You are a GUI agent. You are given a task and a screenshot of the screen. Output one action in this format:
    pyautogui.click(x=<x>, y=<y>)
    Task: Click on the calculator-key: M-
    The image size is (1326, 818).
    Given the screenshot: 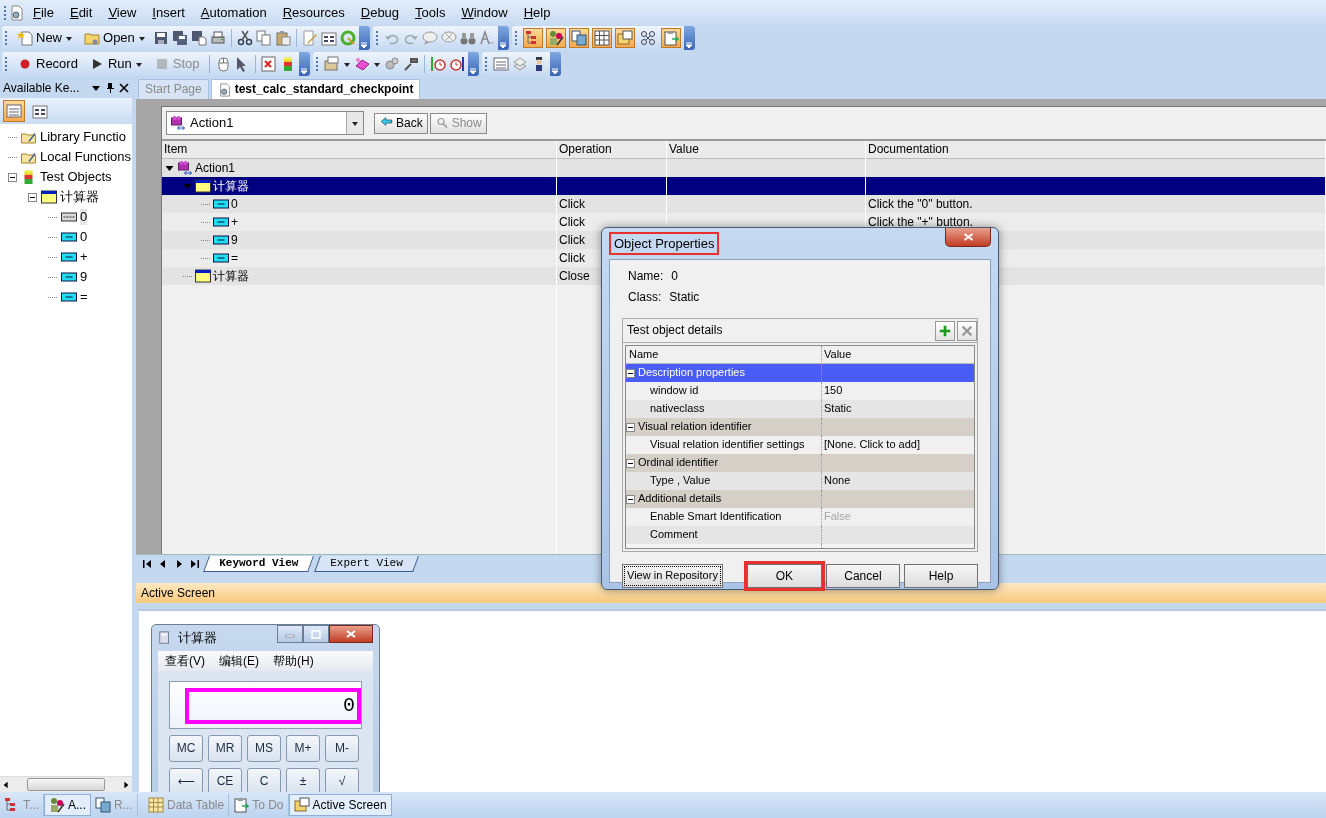 What is the action you would take?
    pyautogui.click(x=342, y=748)
    